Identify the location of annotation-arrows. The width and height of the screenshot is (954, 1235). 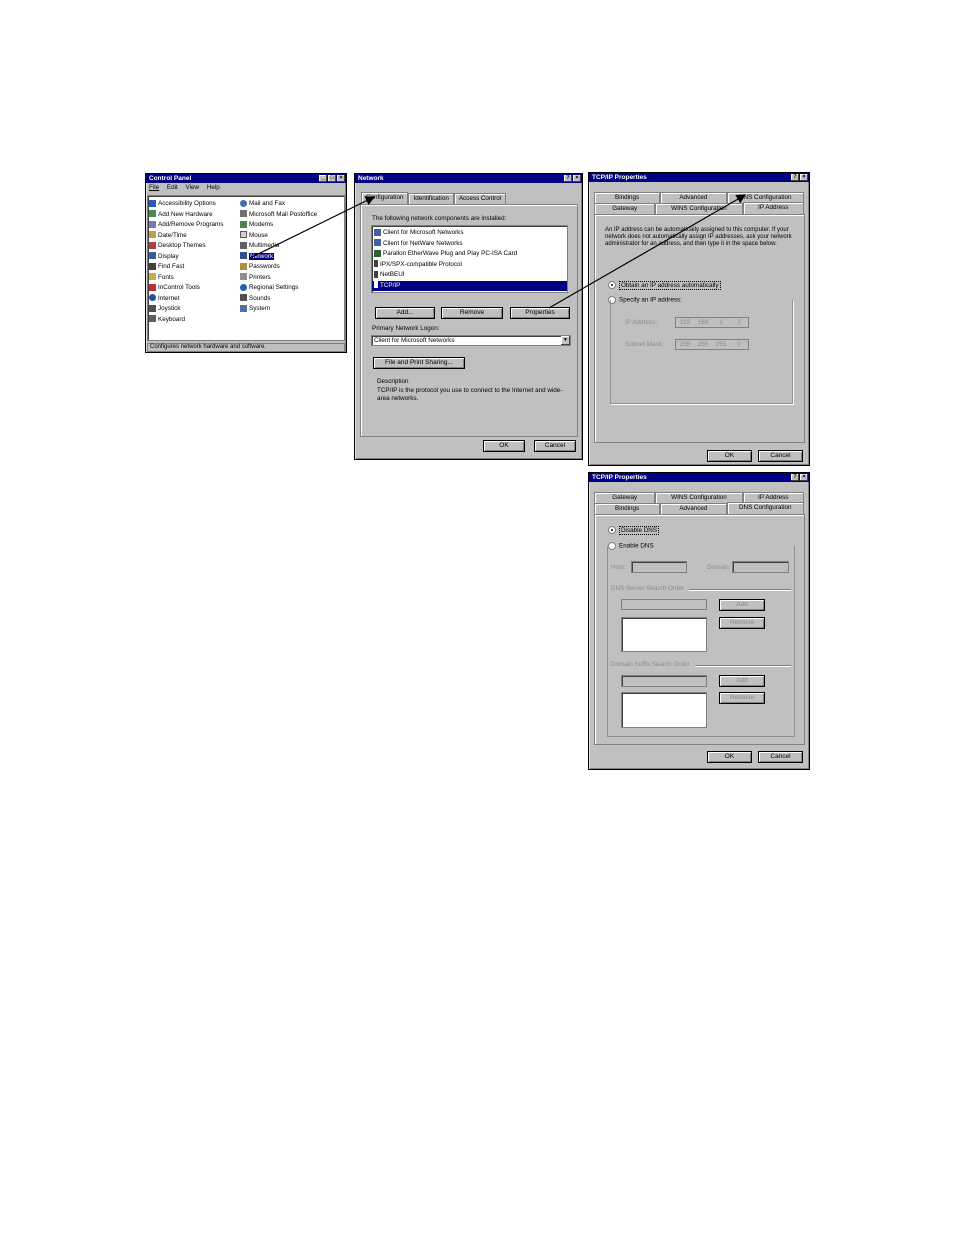
(498, 251).